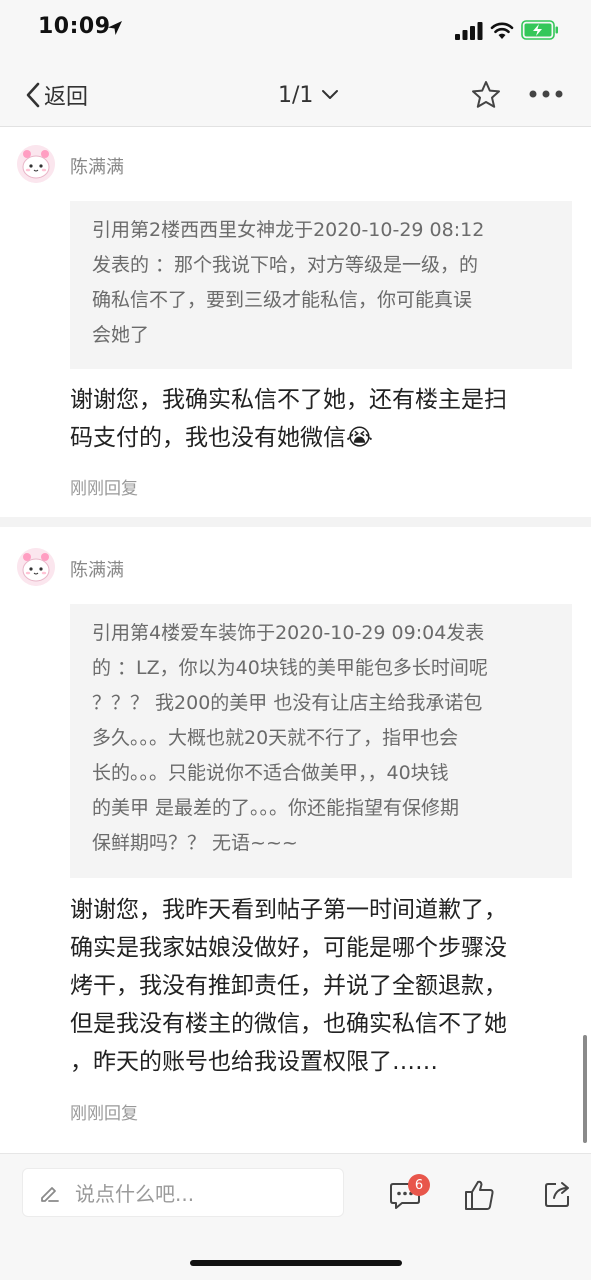 This screenshot has height=1280, width=591. I want to click on chevron-left-icon, so click(33, 95).